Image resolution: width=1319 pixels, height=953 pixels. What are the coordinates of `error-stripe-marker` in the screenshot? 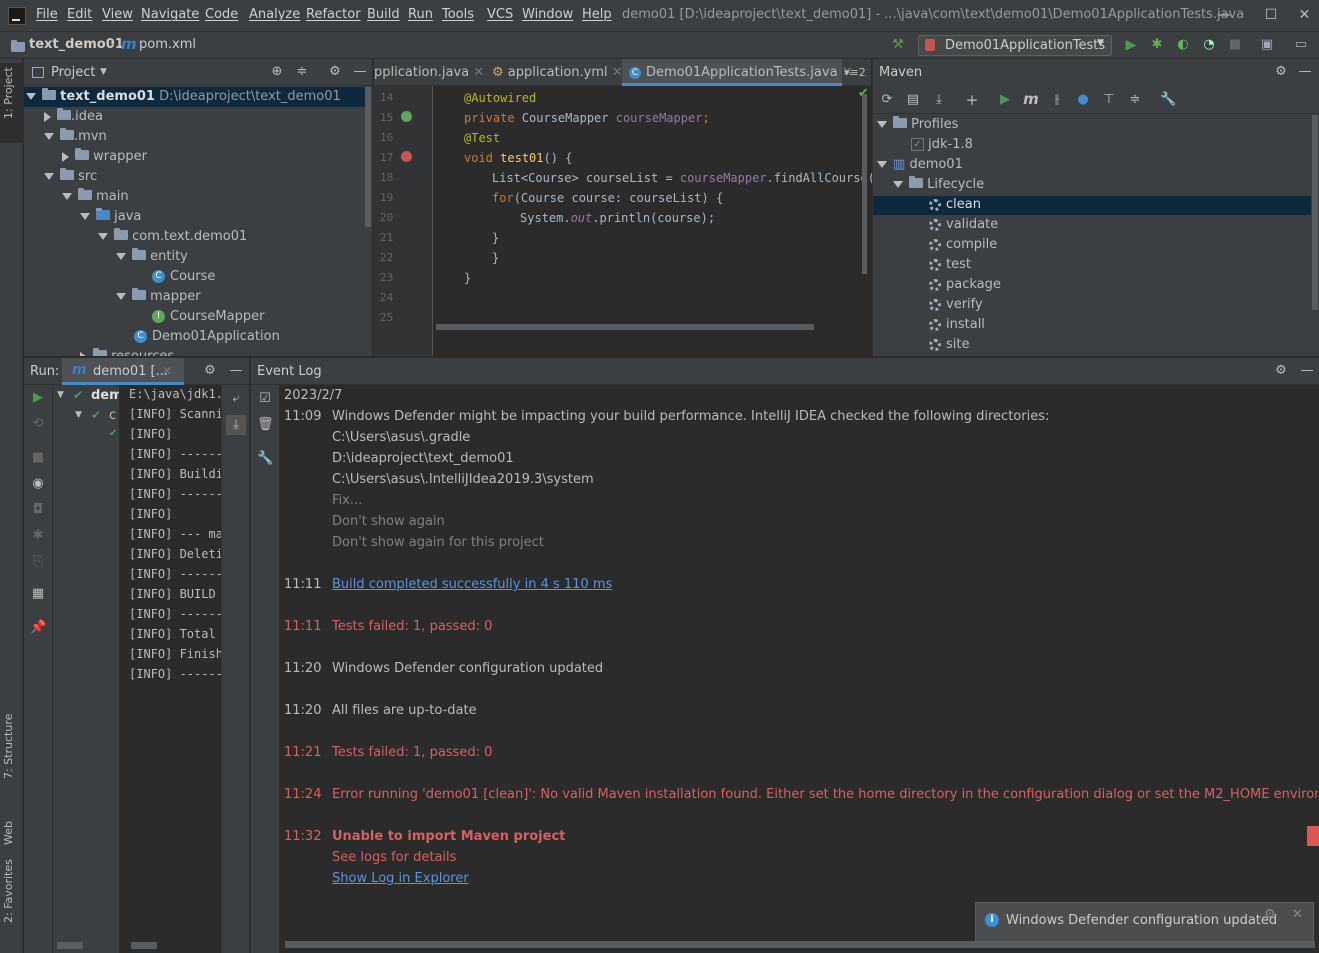 It's located at (1313, 836).